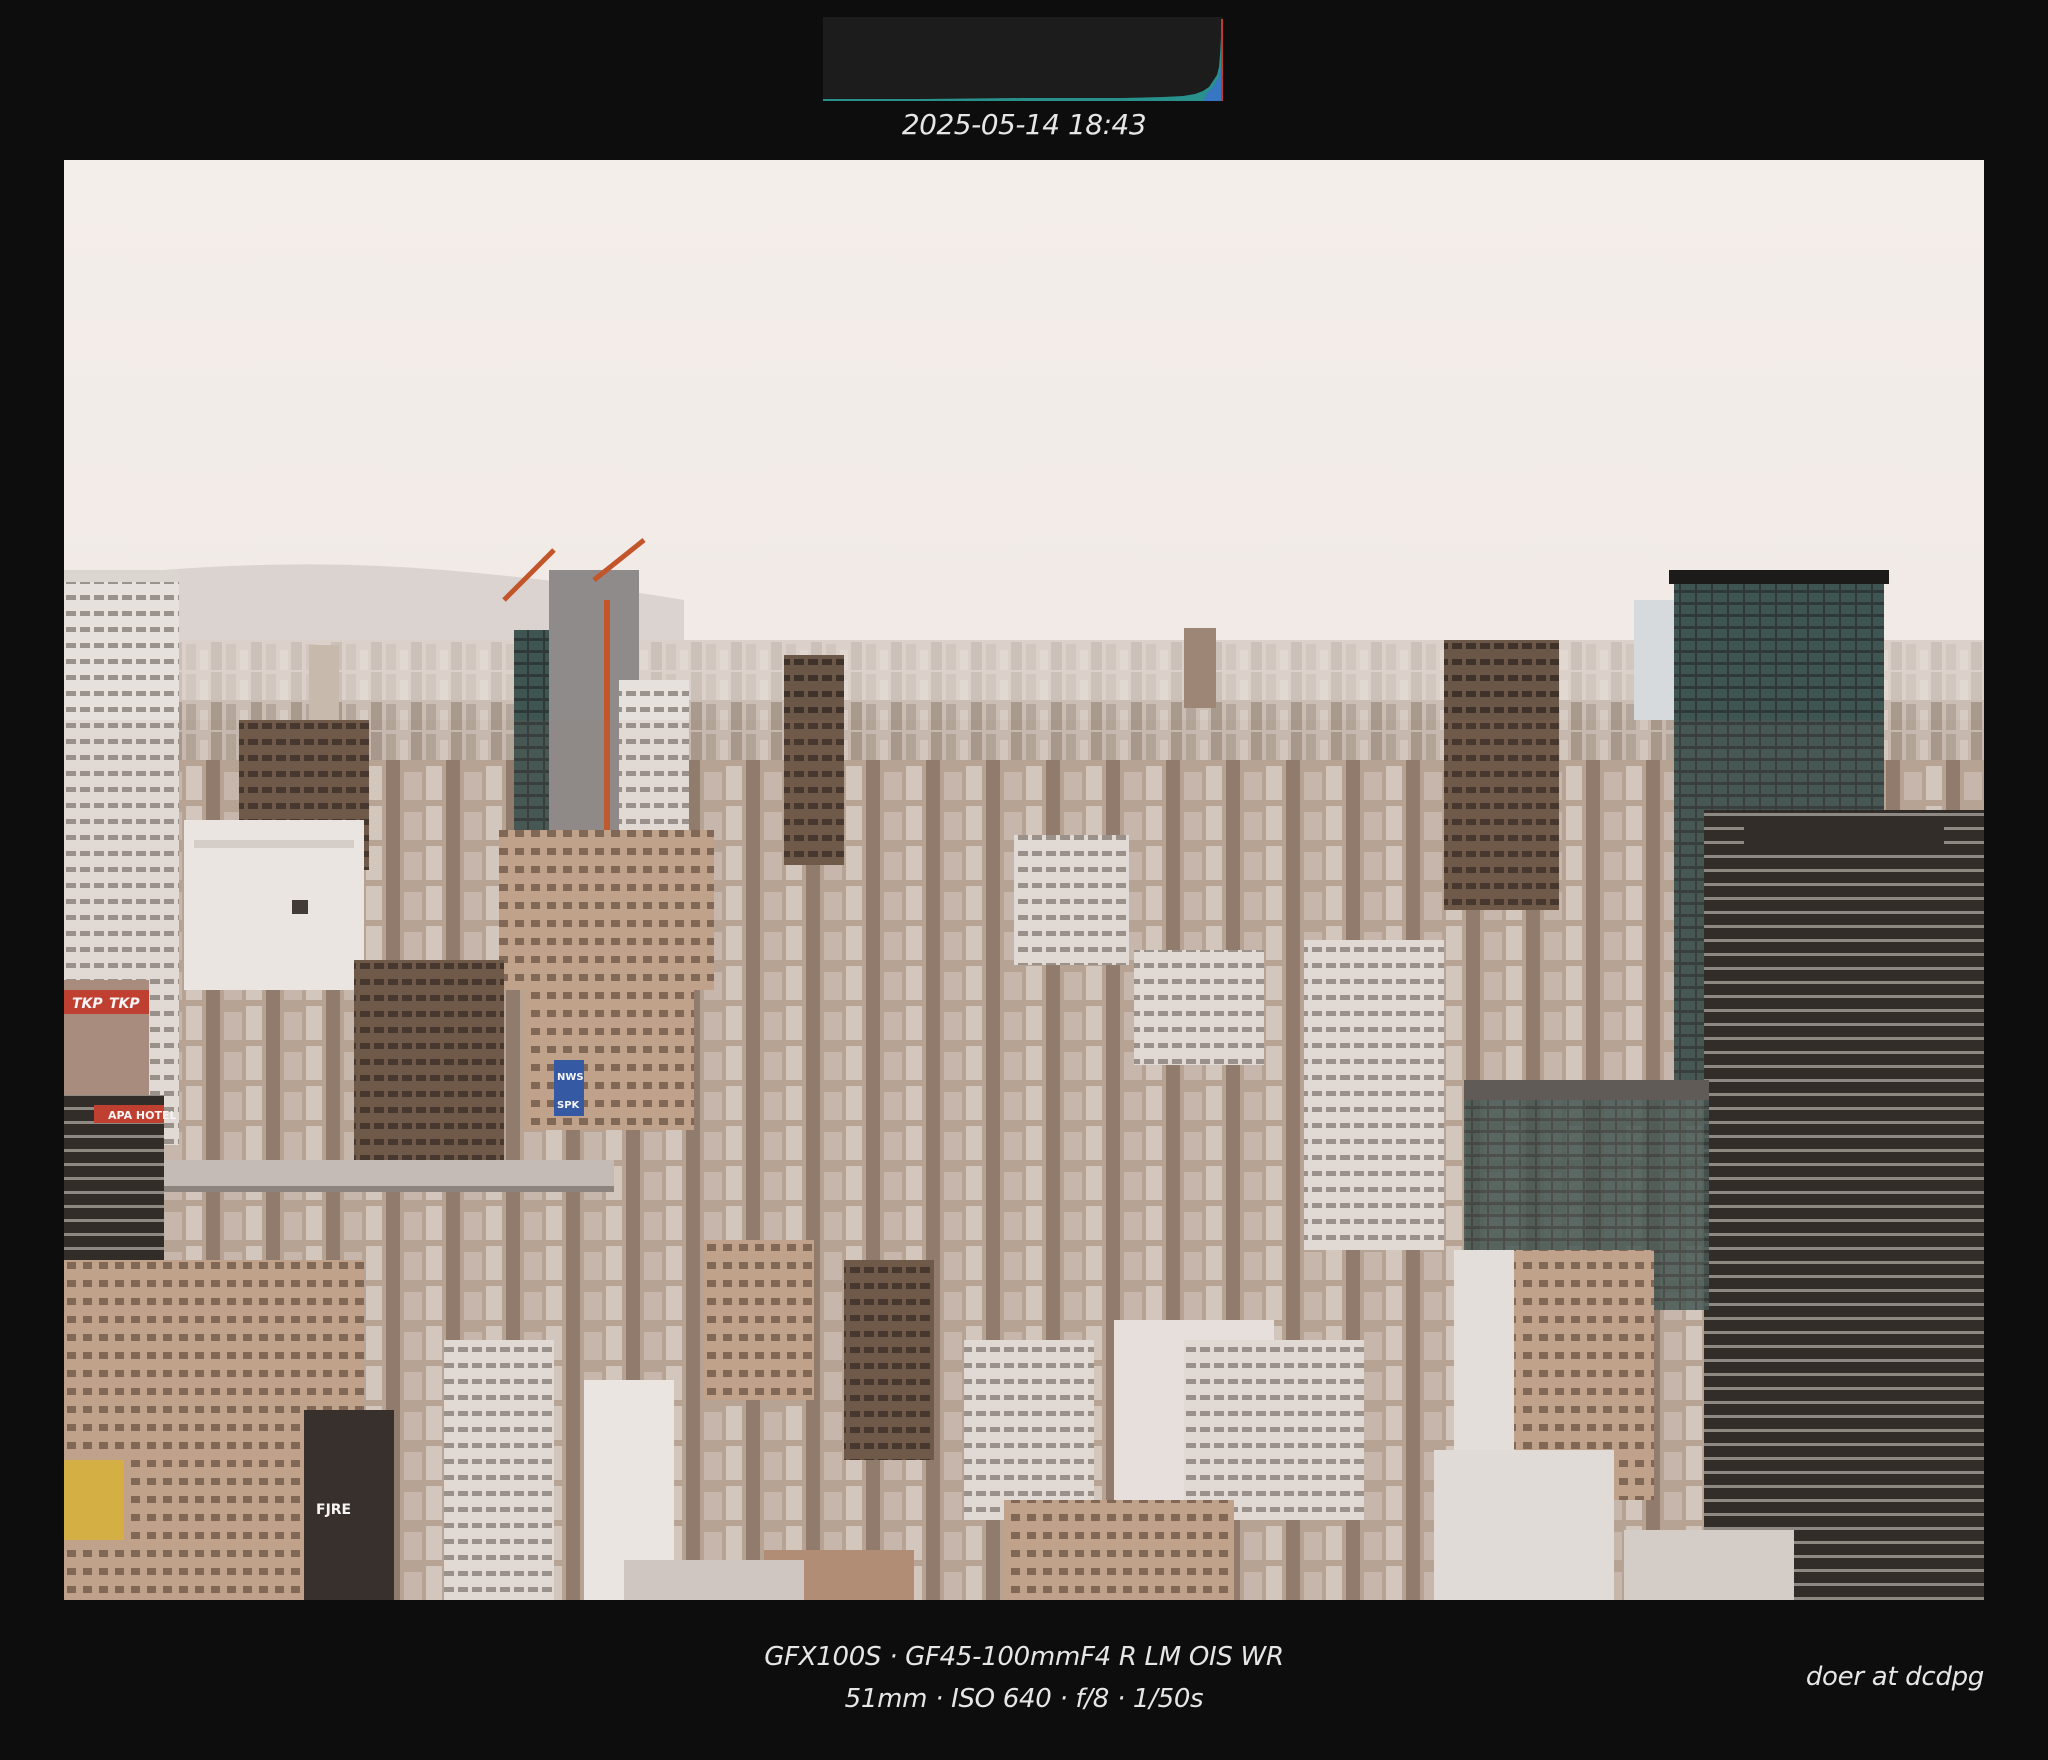 Image resolution: width=2048 pixels, height=1760 pixels. Describe the element at coordinates (1024, 1657) in the screenshot. I see `exif-camera-lens: GFX100S · GF45-100mmF4 R LM OIS WR` at that location.